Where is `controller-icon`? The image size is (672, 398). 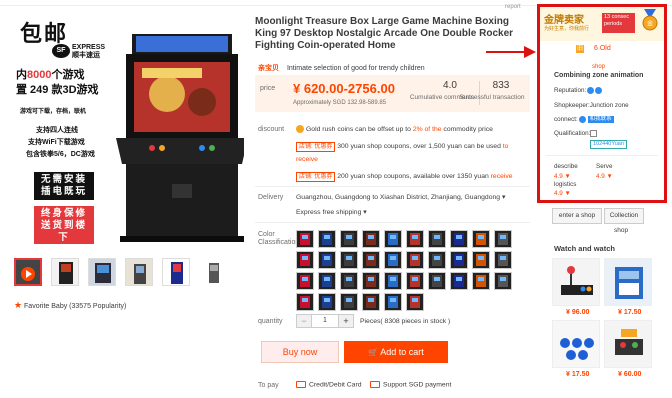
controller-icon is located at coordinates (628, 344).